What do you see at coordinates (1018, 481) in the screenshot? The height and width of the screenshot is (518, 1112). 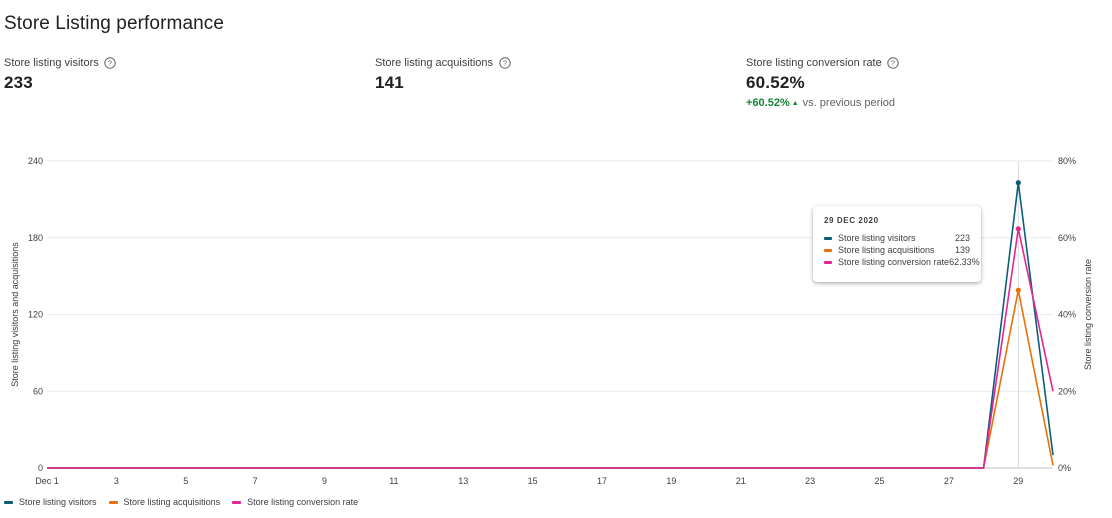 I see `x-tick-label: 29` at bounding box center [1018, 481].